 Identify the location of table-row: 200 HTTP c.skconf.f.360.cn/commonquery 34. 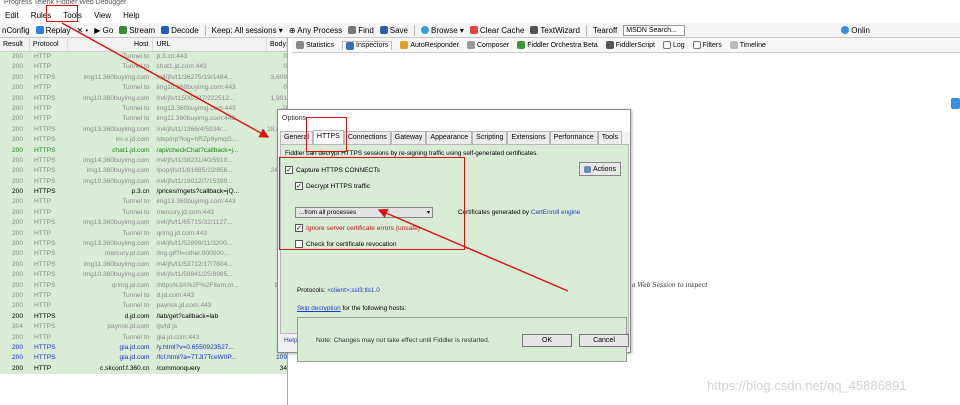
(143, 369).